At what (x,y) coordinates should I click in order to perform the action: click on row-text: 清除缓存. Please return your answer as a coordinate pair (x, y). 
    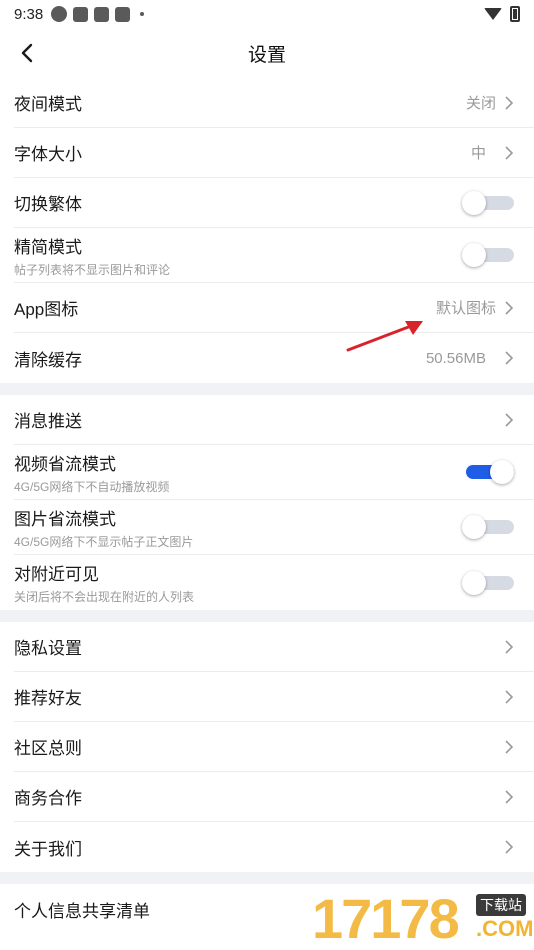
    Looking at the image, I should click on (48, 358).